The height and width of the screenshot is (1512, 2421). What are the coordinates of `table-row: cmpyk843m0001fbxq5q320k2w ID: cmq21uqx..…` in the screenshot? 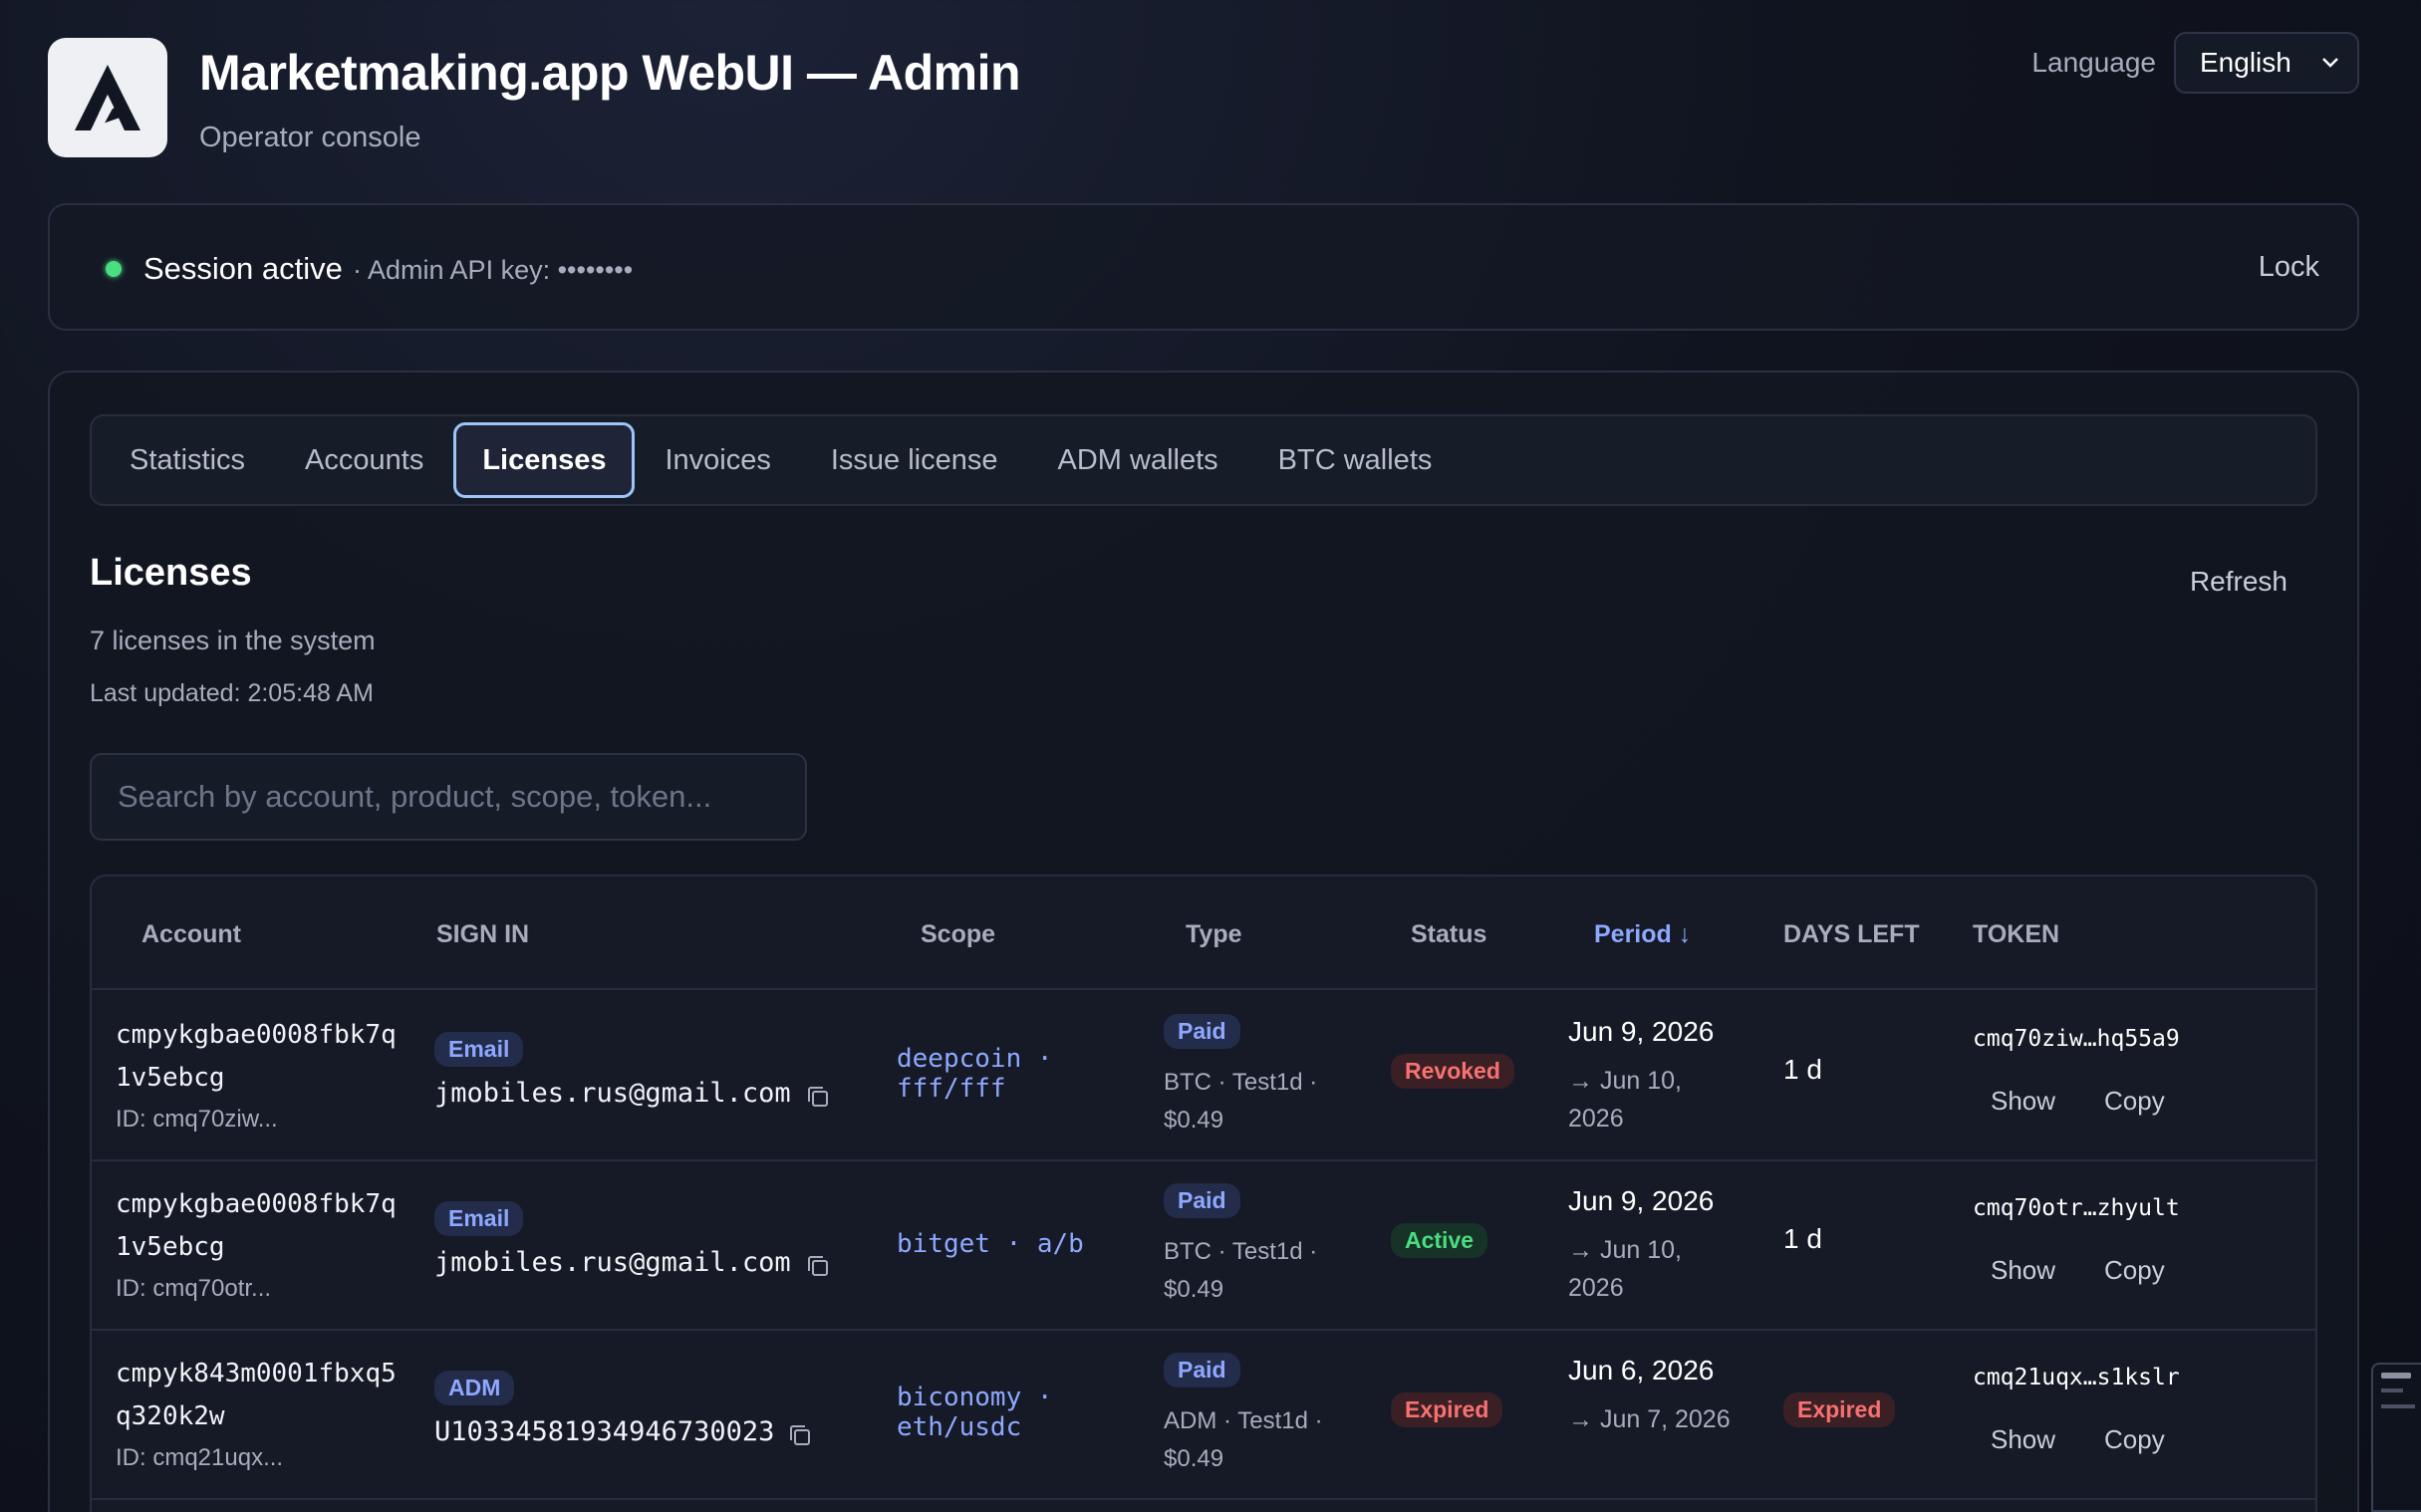 It's located at (1203, 1415).